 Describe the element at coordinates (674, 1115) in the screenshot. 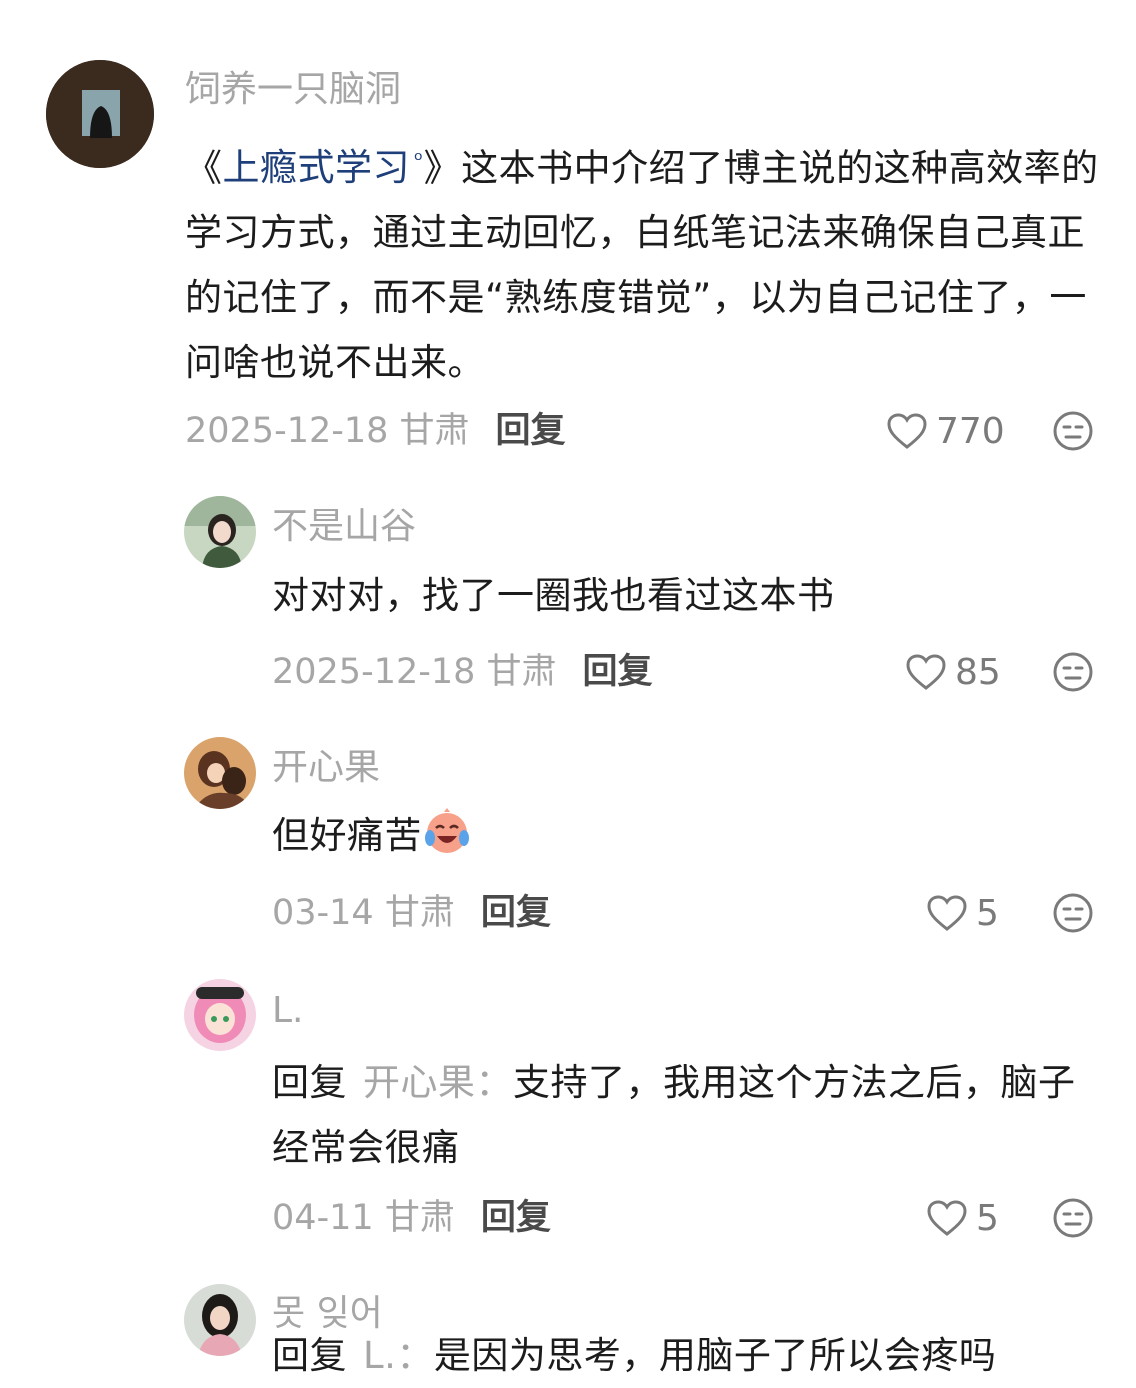

I see `comment-text: 回复 开心果：支持了，我用这个方法之后，脑子经常会很痛` at that location.